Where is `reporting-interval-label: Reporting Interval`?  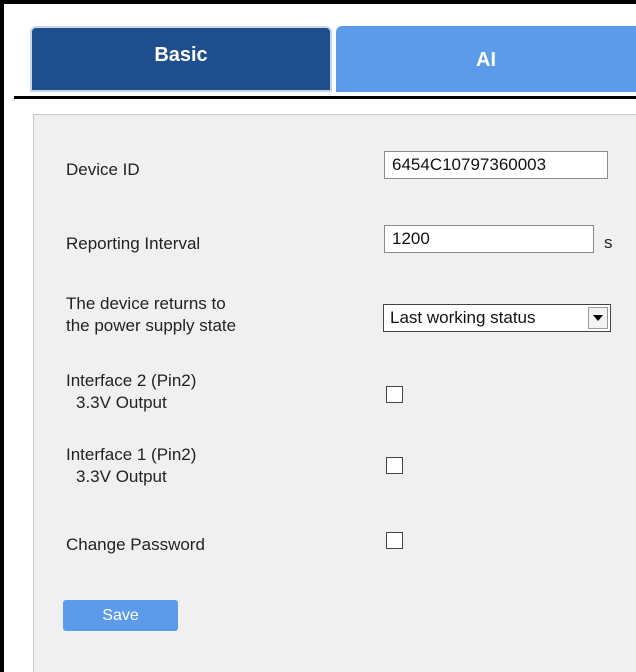 reporting-interval-label: Reporting Interval is located at coordinates (133, 243).